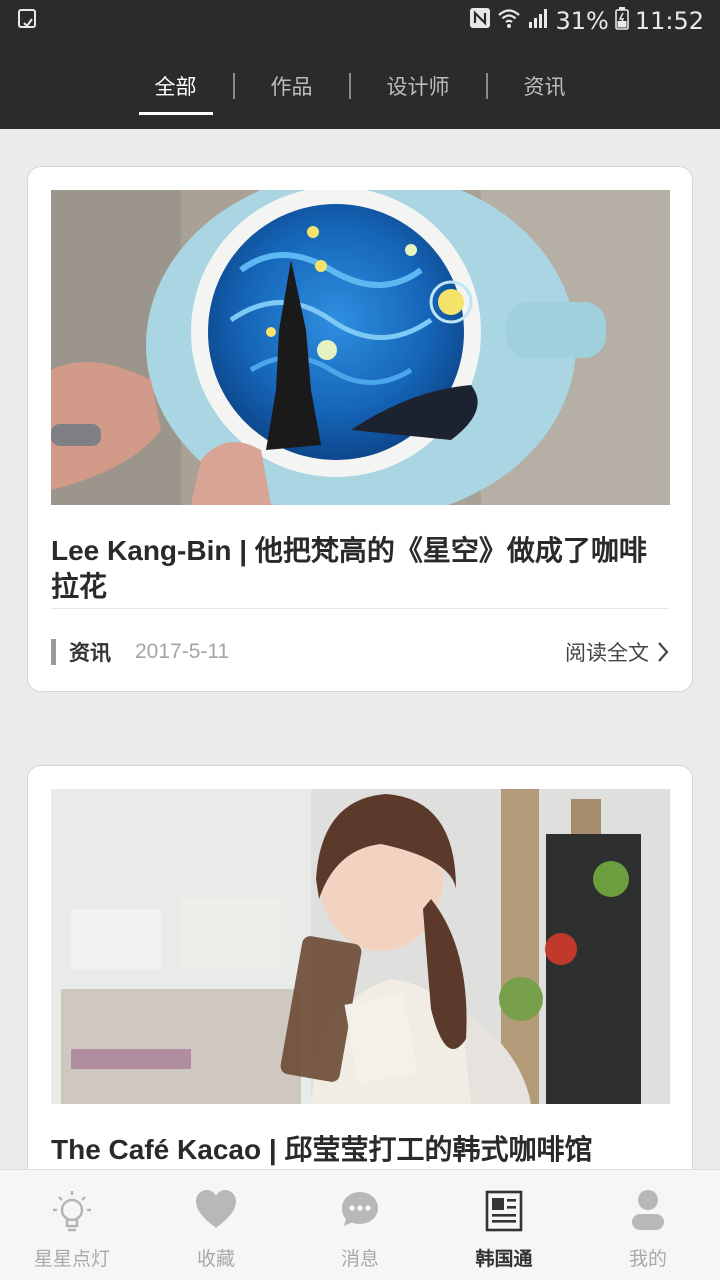  What do you see at coordinates (357, 1150) in the screenshot?
I see `article-title: The Café Kacao | 邱莹莹打工的韩式咖啡馆` at bounding box center [357, 1150].